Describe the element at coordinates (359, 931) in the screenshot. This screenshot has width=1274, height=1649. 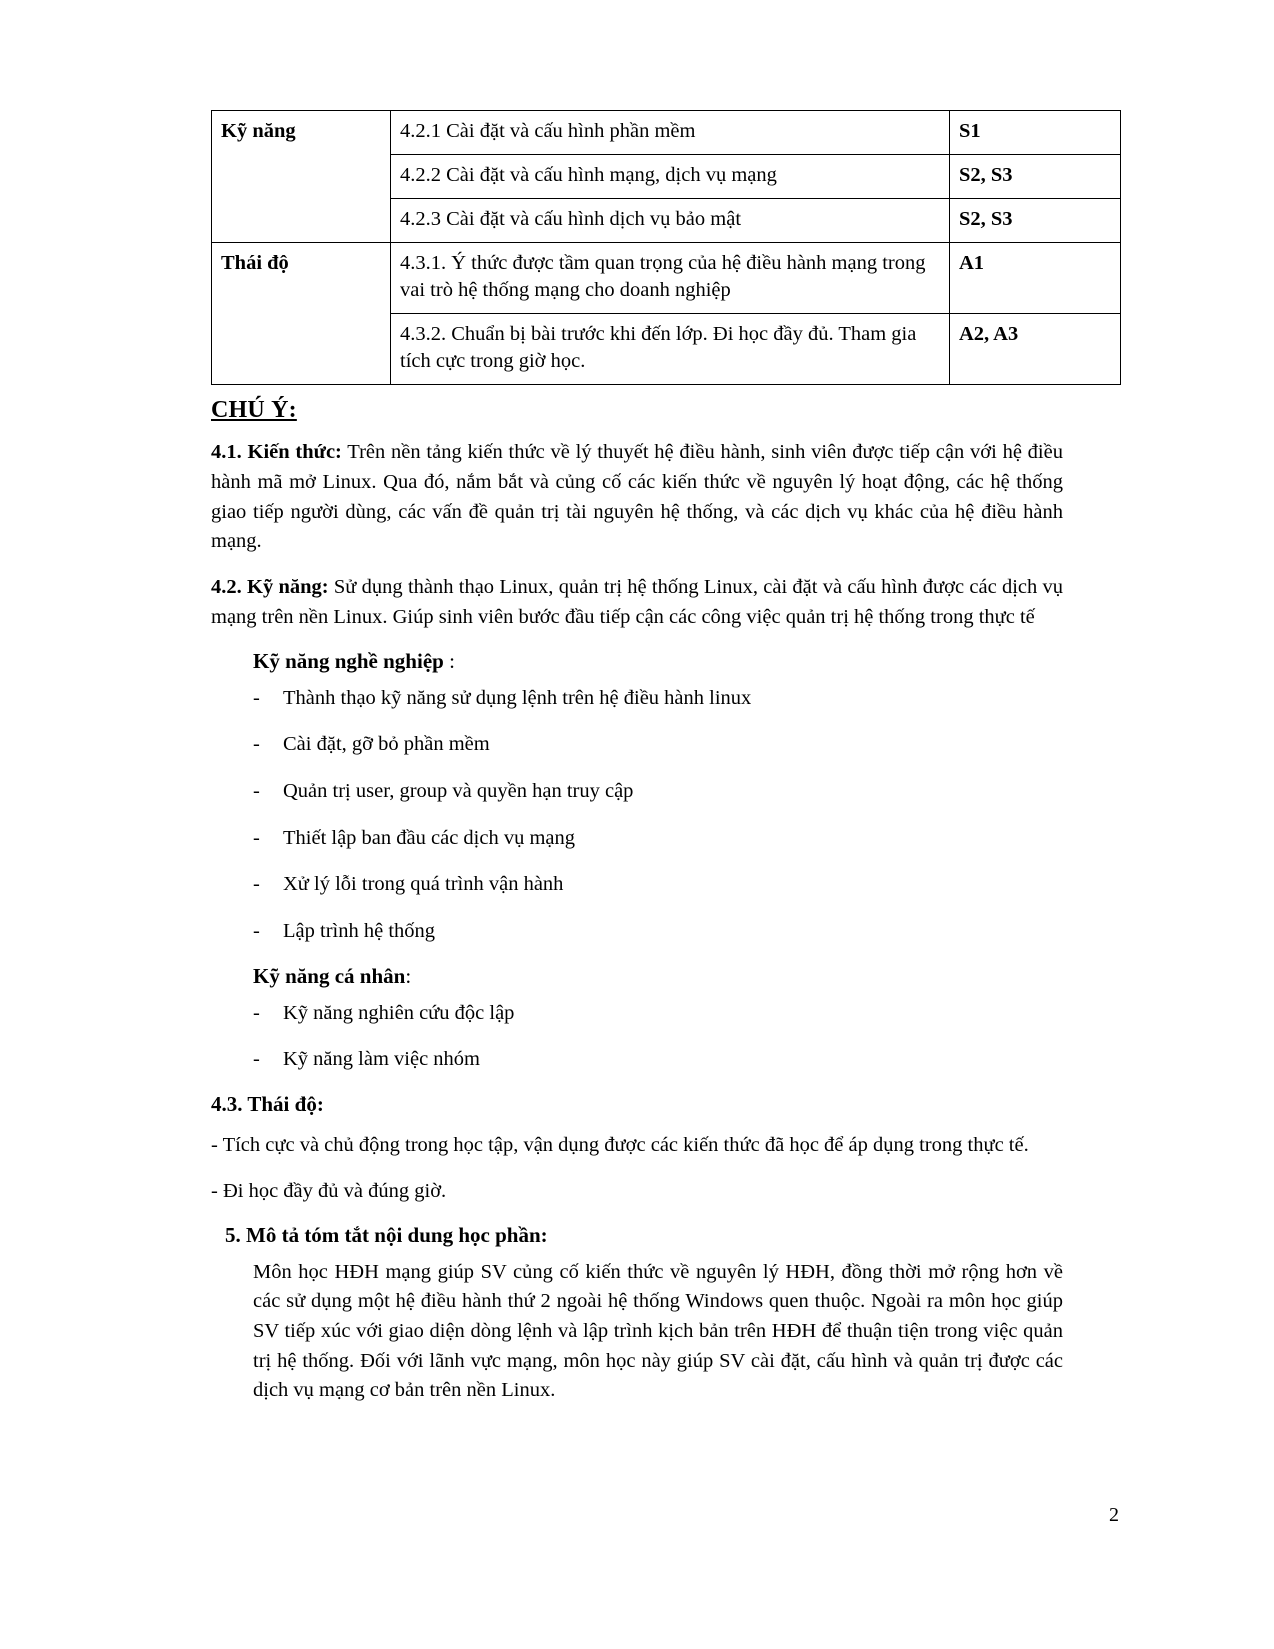
I see `list-item-label: Lập trình hệ thống` at that location.